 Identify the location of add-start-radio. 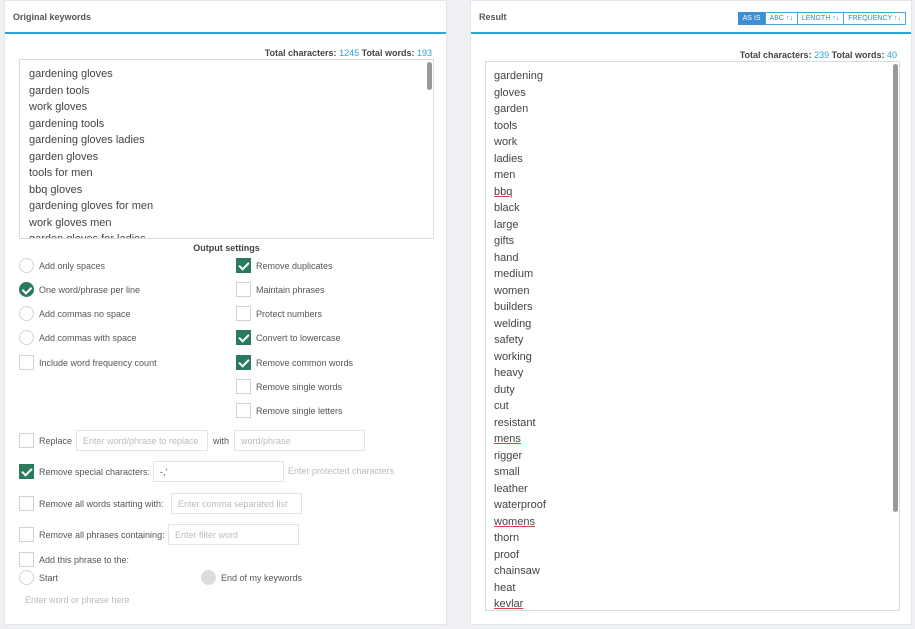
(26, 577).